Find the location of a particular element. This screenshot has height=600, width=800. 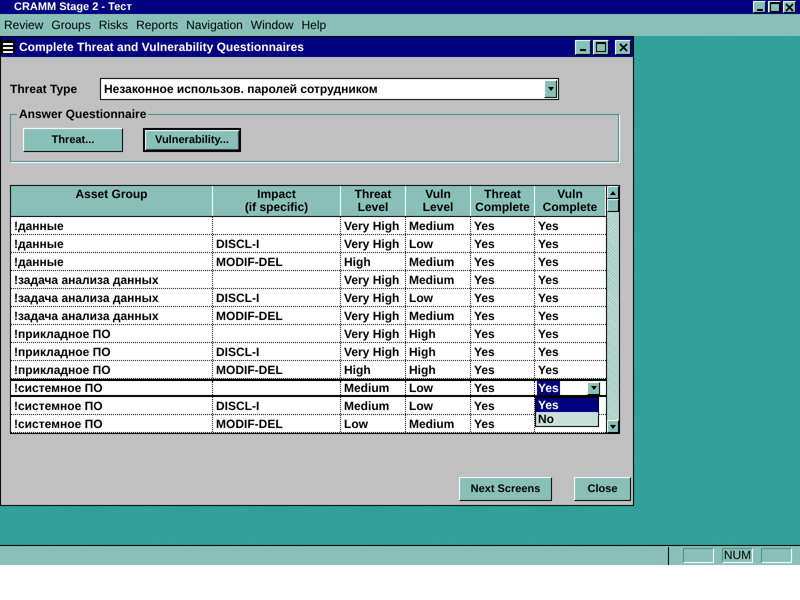

table-row: !прикладное ПО DISCL-I Very High High Yes Yes is located at coordinates (308, 352).